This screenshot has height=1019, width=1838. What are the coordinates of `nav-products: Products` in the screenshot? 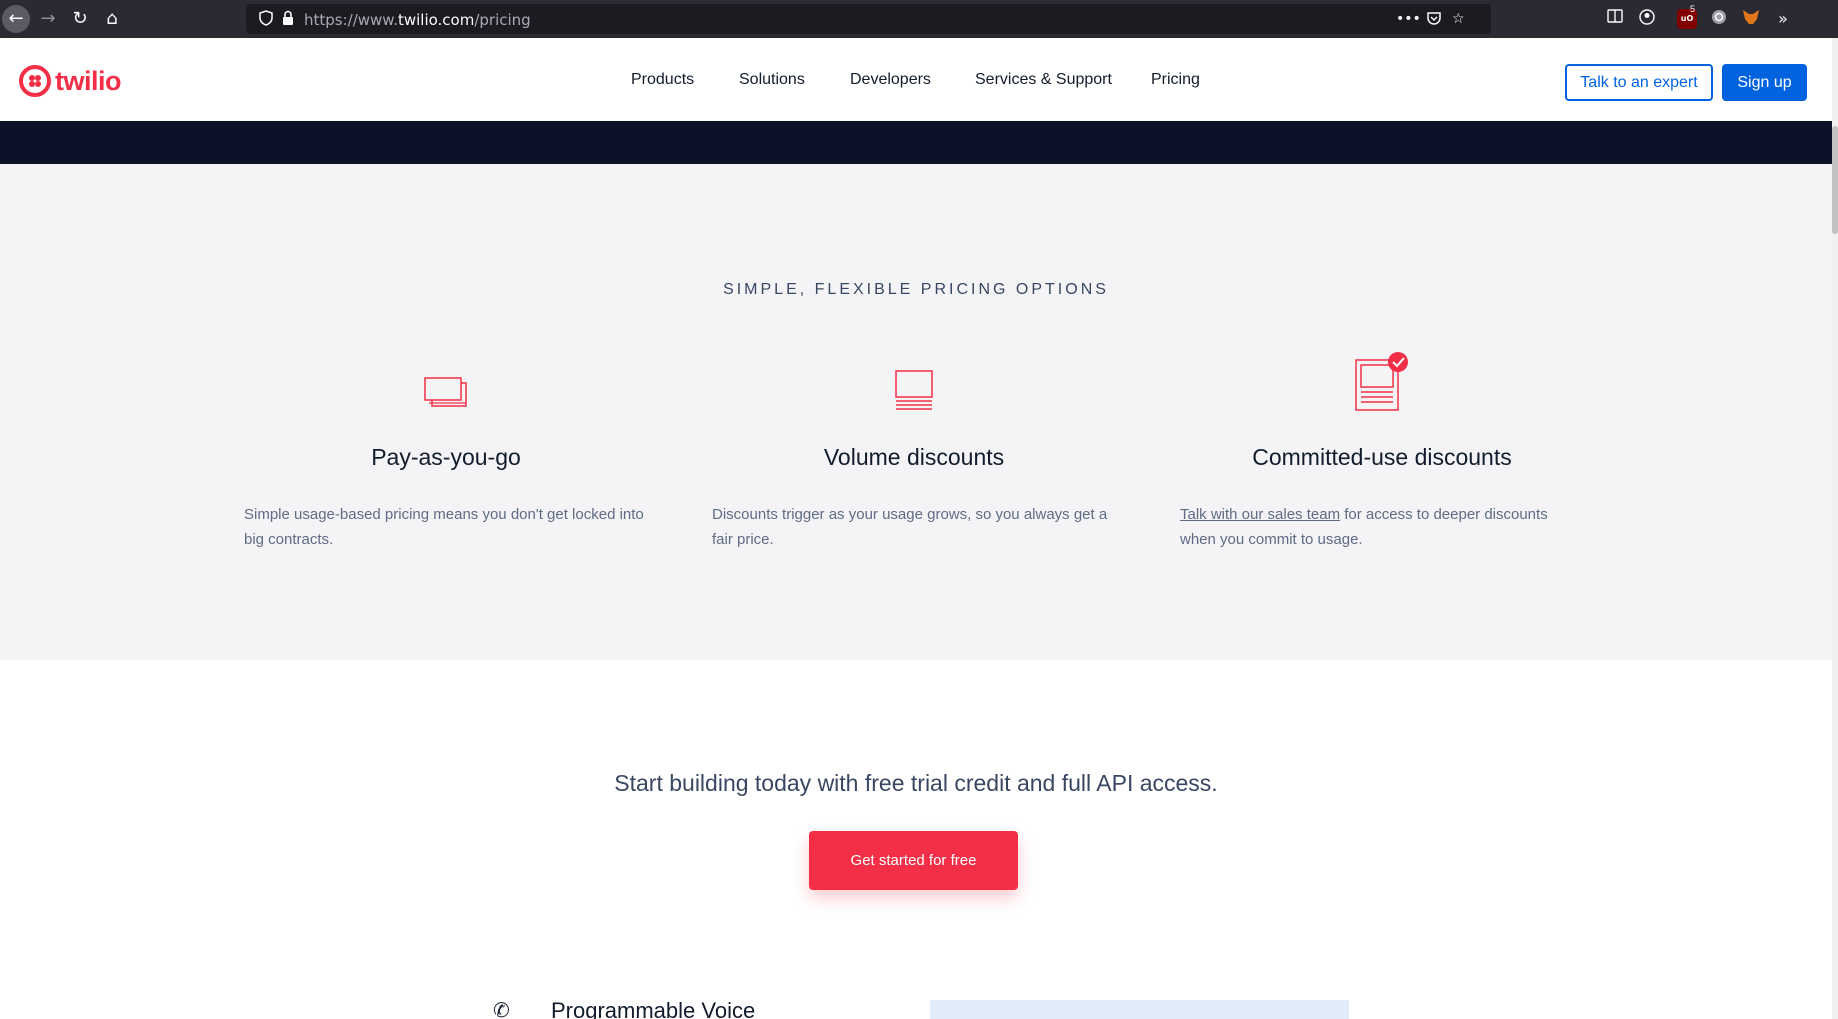 It's located at (662, 80).